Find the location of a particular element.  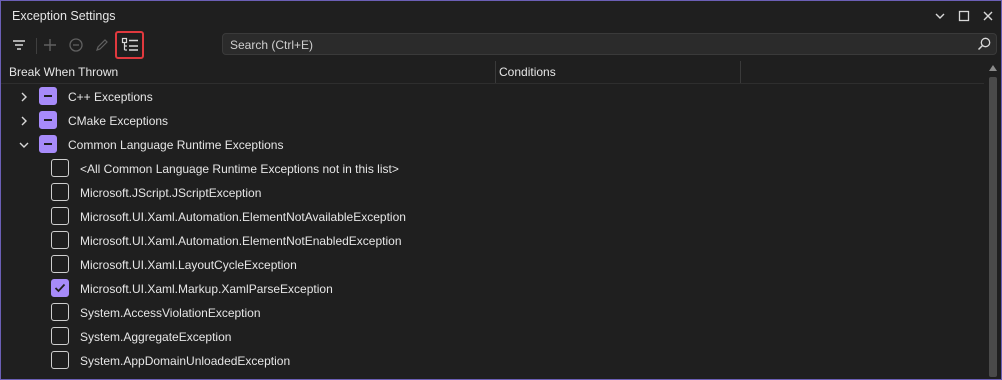

tree-row: Microsoft.UI.Xaml.LayoutCycleException is located at coordinates (492, 265).